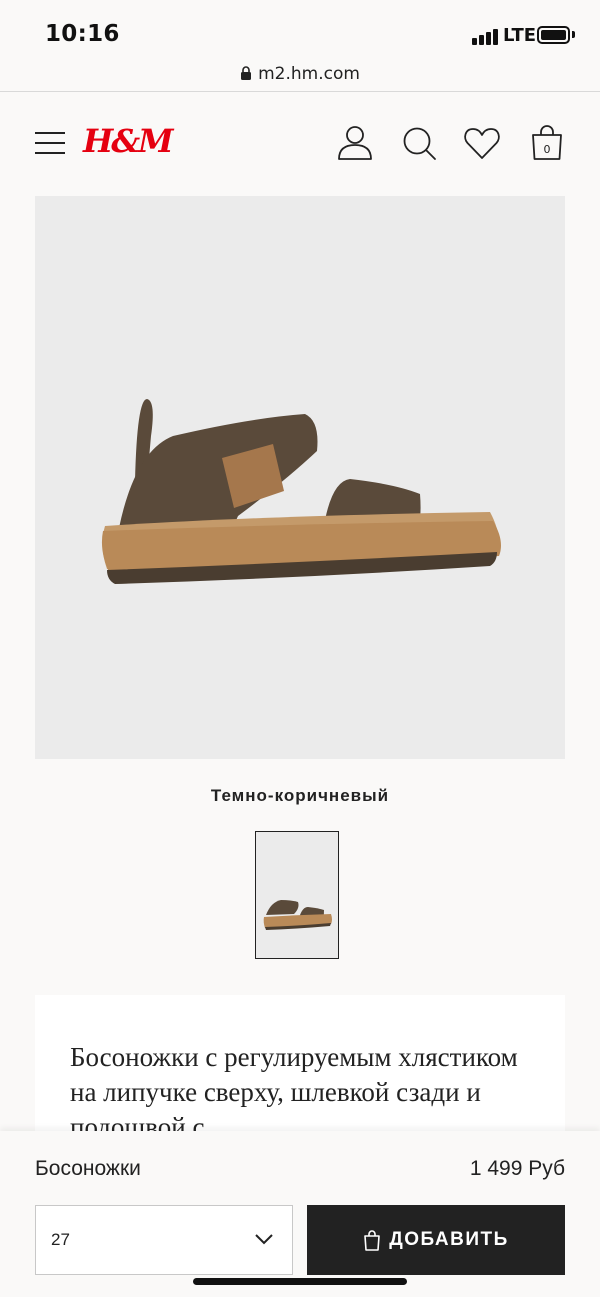 This screenshot has height=1297, width=600. Describe the element at coordinates (300, 144) in the screenshot. I see `site-header: H&M 0` at that location.